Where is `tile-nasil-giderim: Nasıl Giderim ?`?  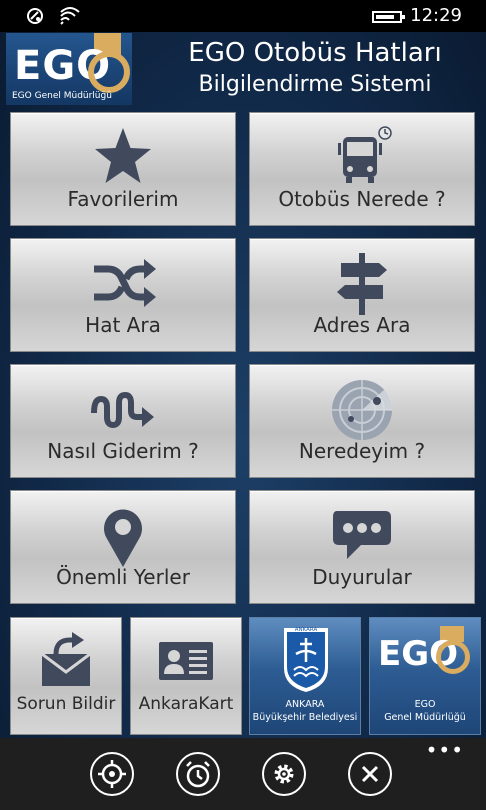
tile-nasil-giderim: Nasıl Giderim ? is located at coordinates (123, 421).